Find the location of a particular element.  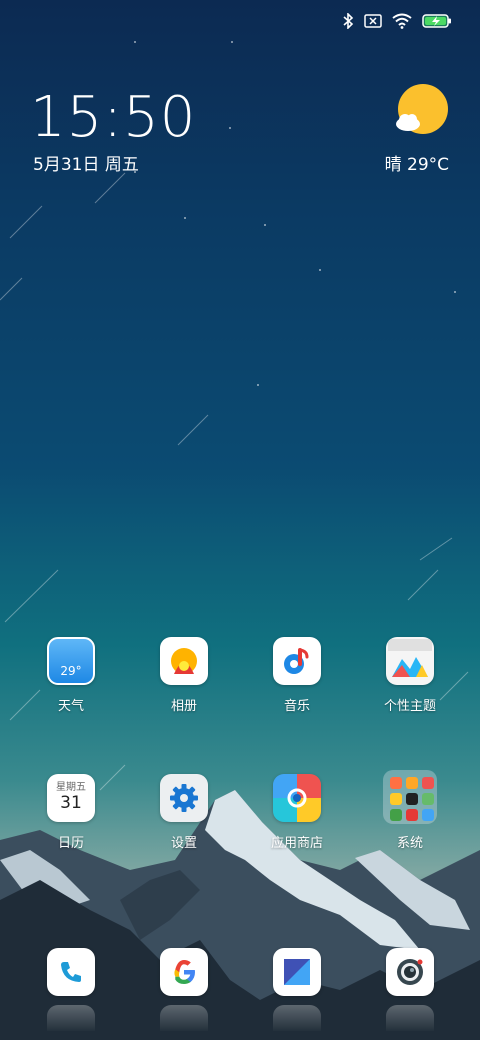

dock-messages is located at coordinates (297, 972).